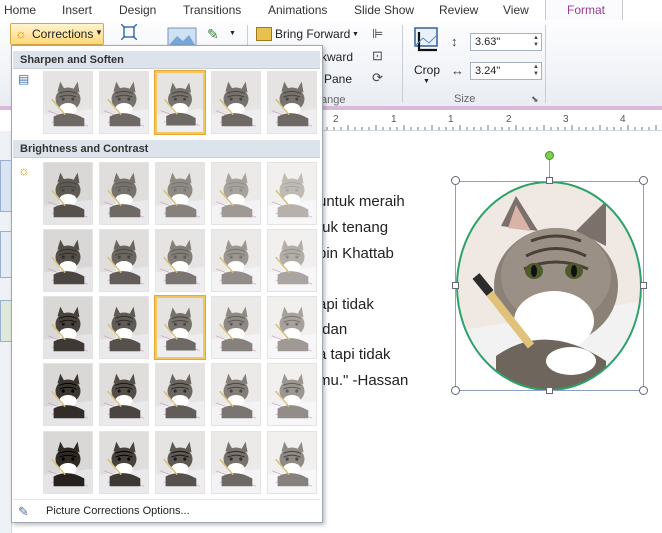 The width and height of the screenshot is (662, 533). What do you see at coordinates (377, 34) in the screenshot?
I see `align-icon: ⊫` at bounding box center [377, 34].